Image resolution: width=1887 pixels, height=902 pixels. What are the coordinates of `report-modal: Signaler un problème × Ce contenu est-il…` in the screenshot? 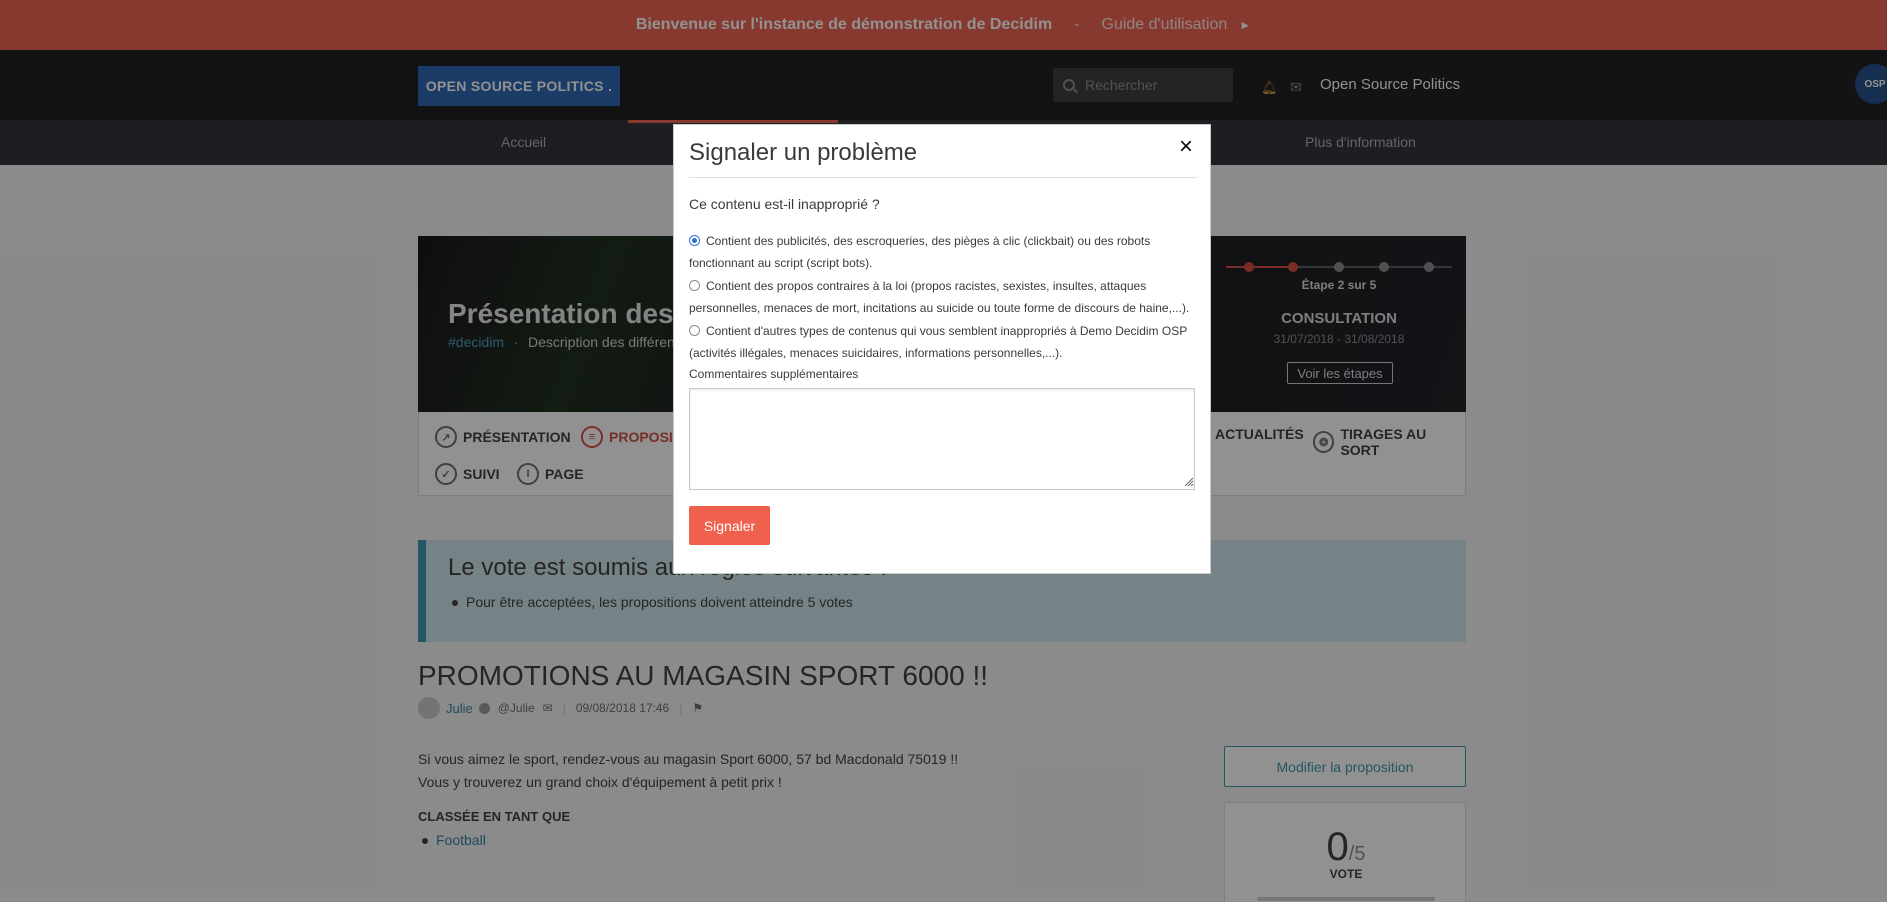 It's located at (942, 349).